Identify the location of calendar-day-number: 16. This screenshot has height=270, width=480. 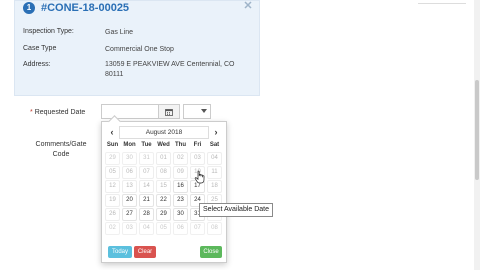
(180, 186).